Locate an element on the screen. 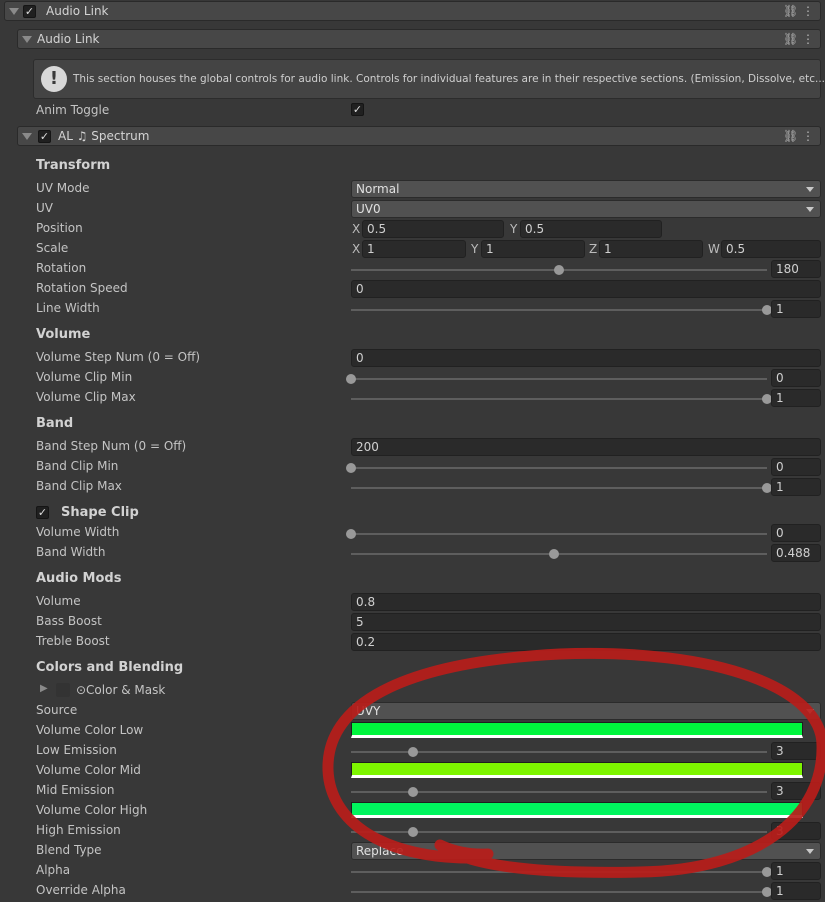 The height and width of the screenshot is (902, 825). band-width-field: 0.488 is located at coordinates (796, 553).